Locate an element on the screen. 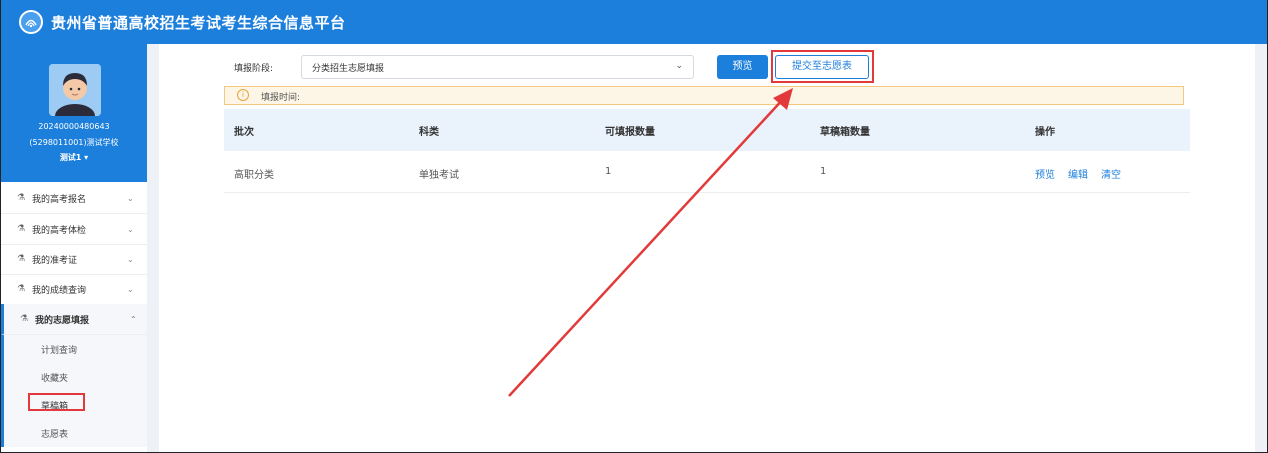 The height and width of the screenshot is (453, 1268). sub-item-plan-query: 计划查询 is located at coordinates (74, 349).